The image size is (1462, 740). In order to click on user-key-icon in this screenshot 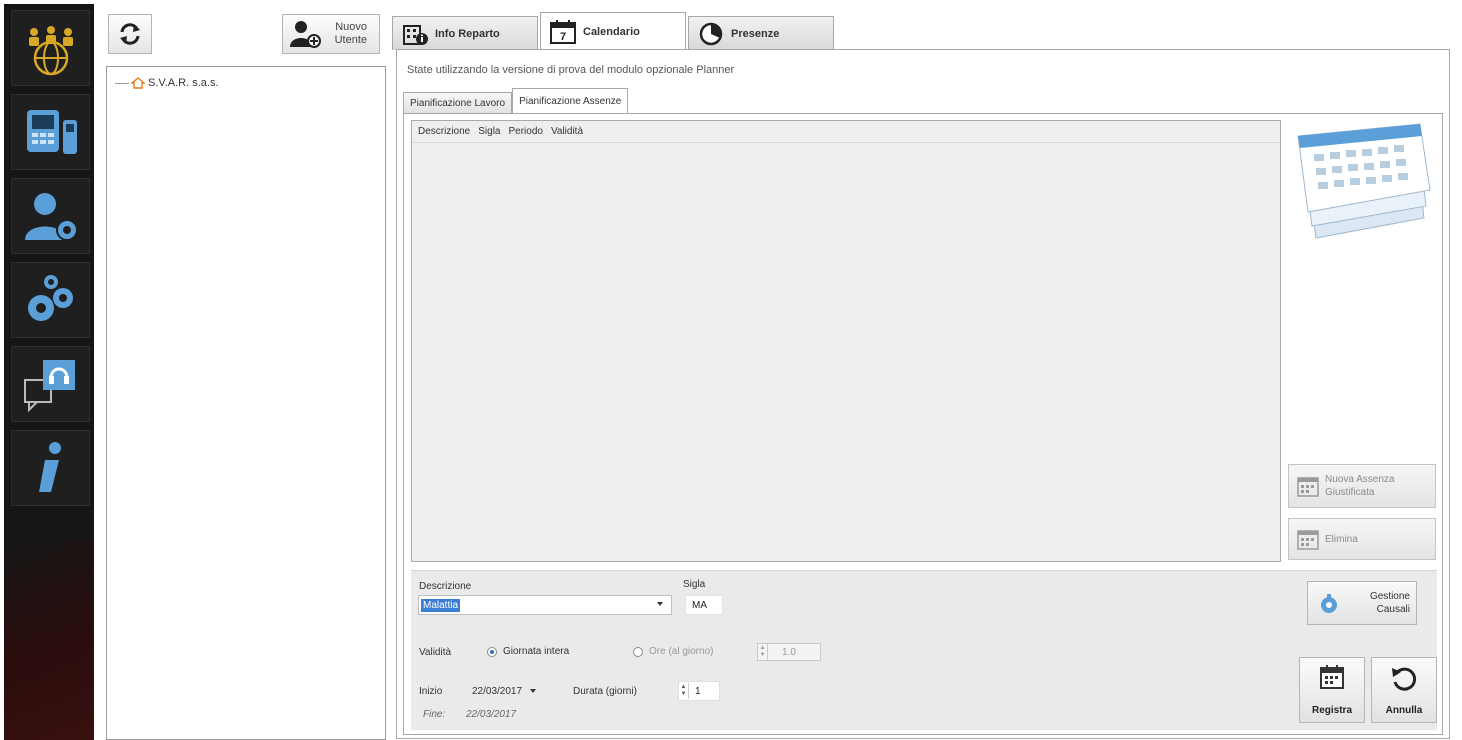, I will do `click(51, 217)`.